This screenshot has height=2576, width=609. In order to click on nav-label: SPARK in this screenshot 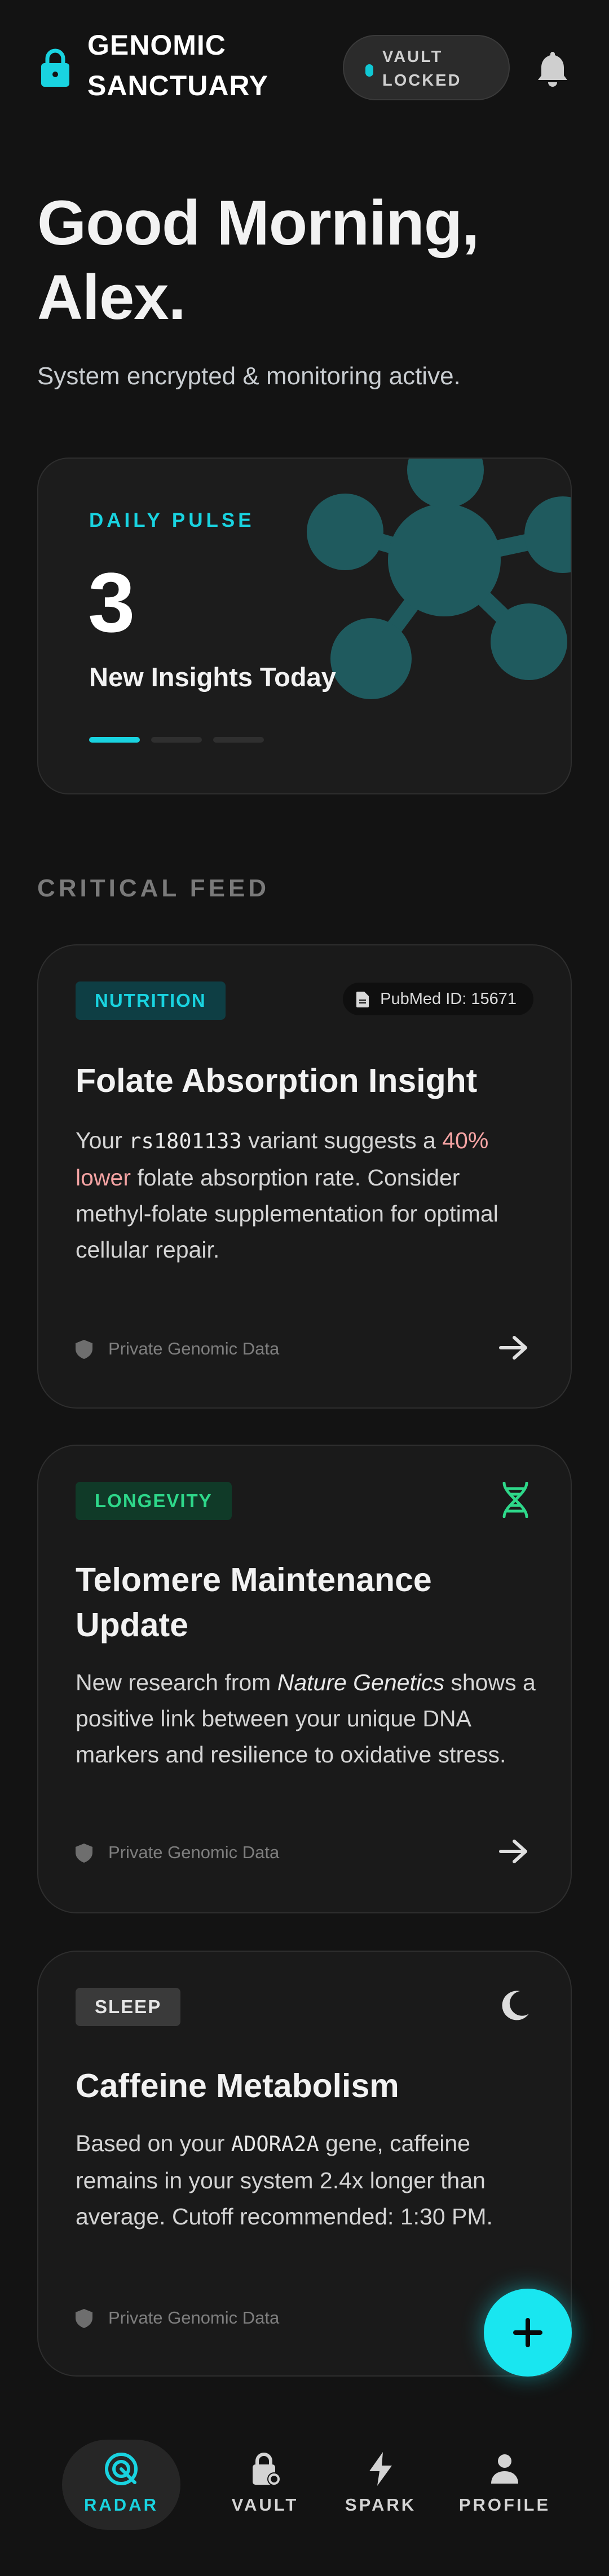, I will do `click(381, 2505)`.